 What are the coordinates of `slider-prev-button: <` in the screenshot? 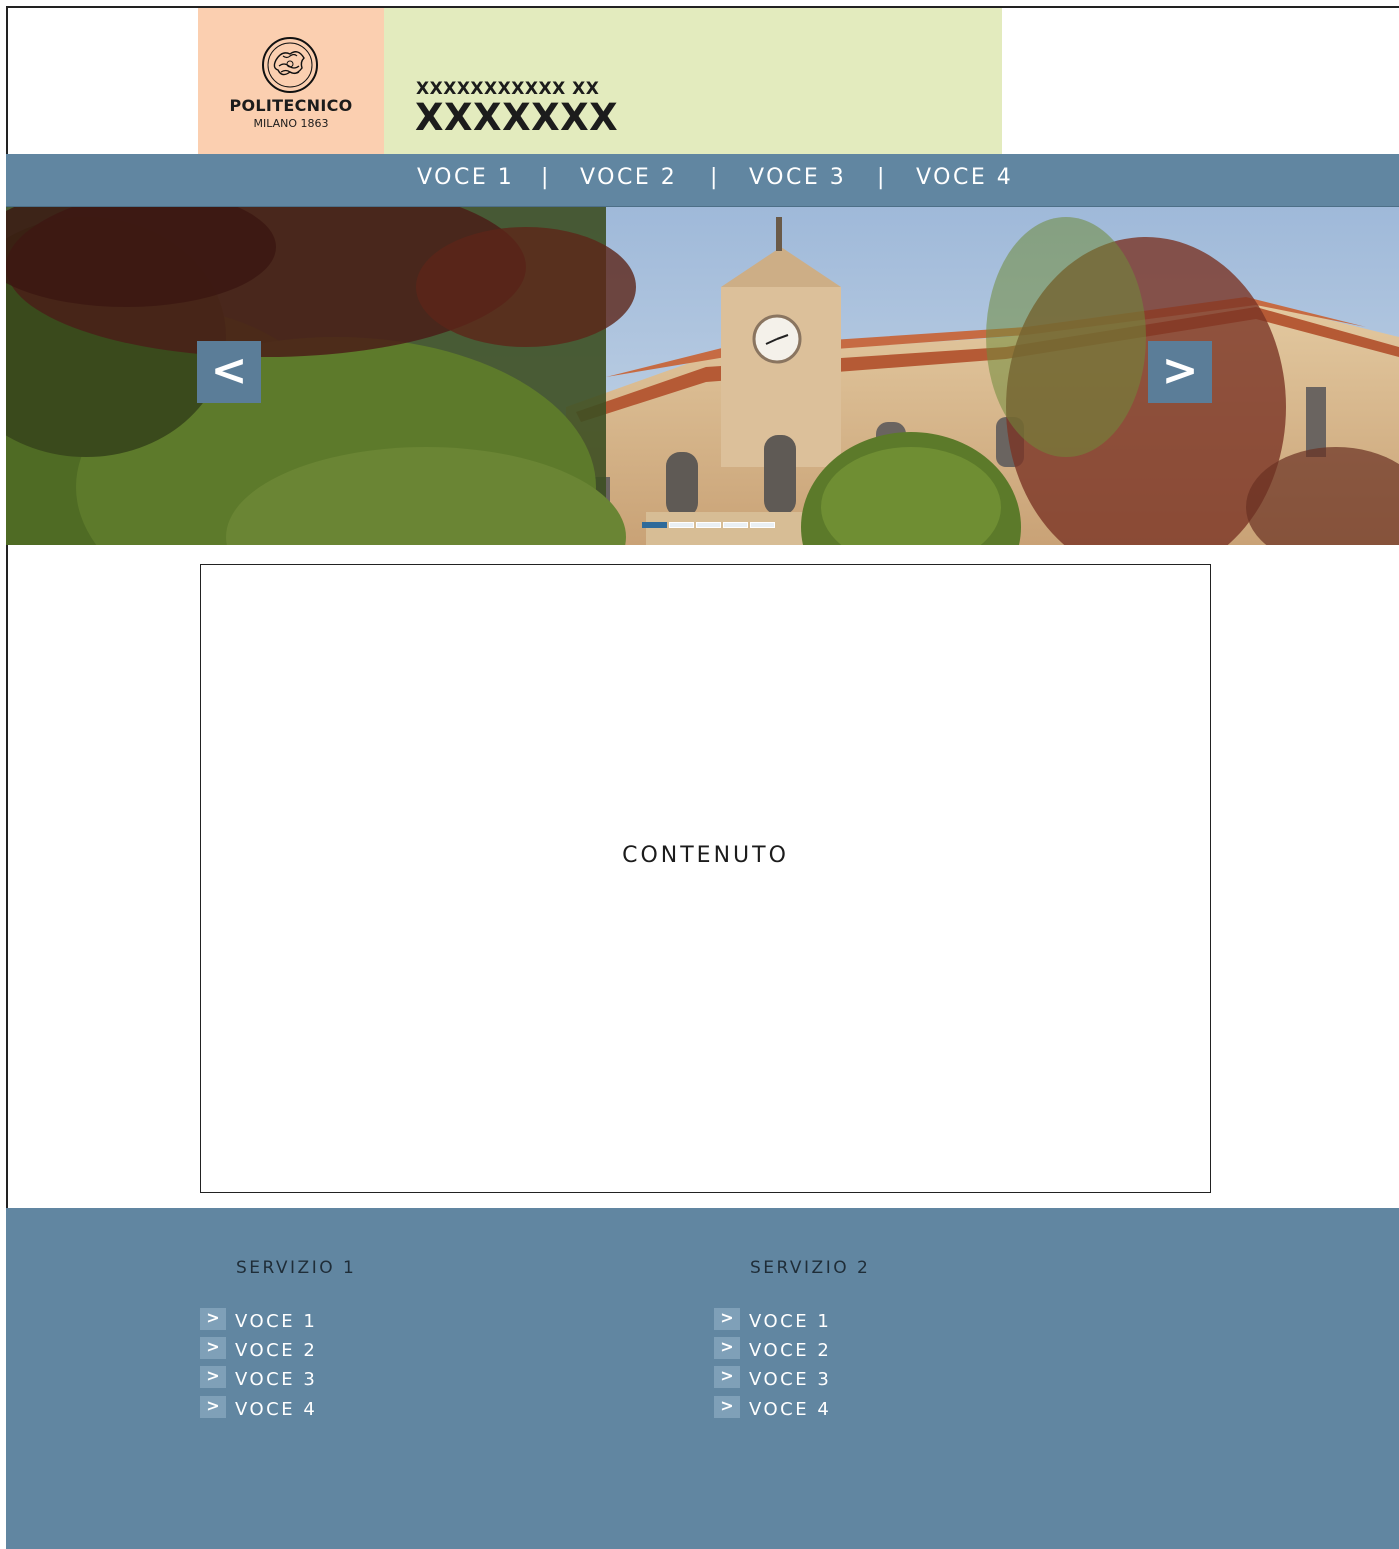 It's located at (229, 372).